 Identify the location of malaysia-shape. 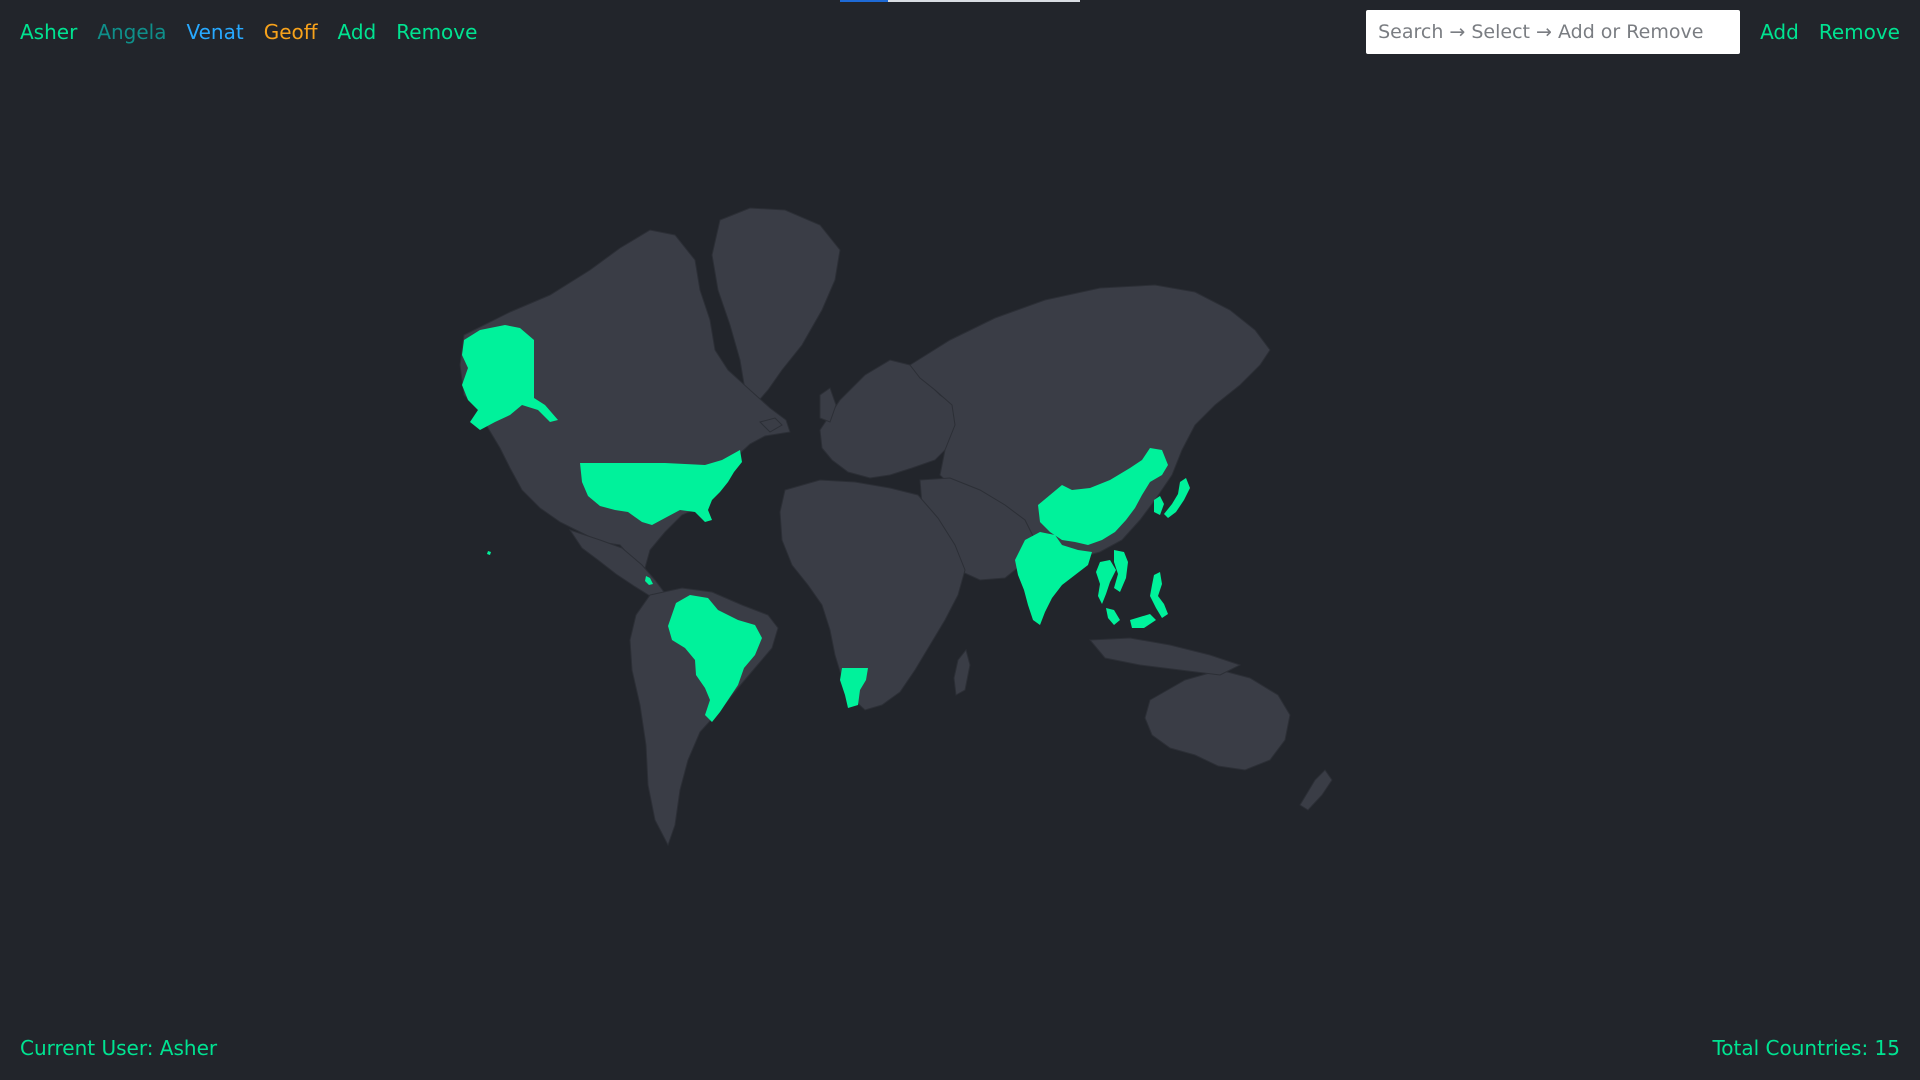
(1131, 618).